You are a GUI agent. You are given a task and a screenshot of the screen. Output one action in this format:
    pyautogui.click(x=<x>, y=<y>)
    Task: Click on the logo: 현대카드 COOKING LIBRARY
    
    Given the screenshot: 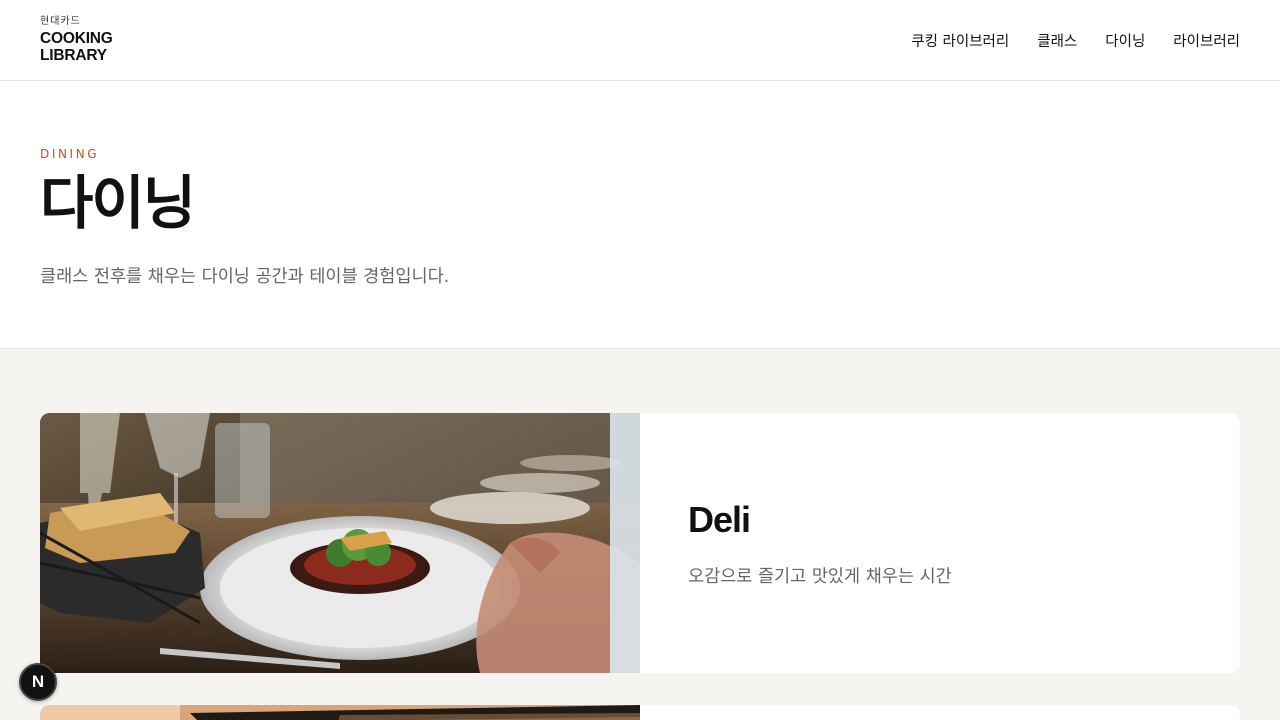 What is the action you would take?
    pyautogui.click(x=76, y=39)
    